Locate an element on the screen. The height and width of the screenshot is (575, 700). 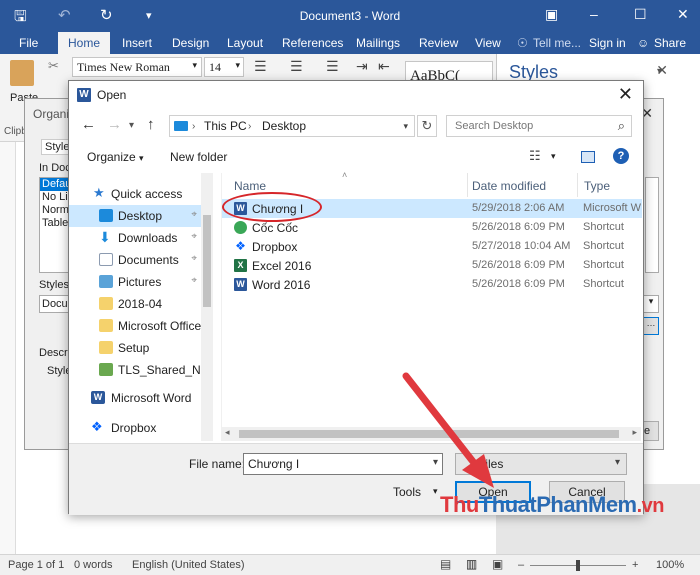
watermark-part2: ThuatPhanMem is located at coordinates (557, 504).